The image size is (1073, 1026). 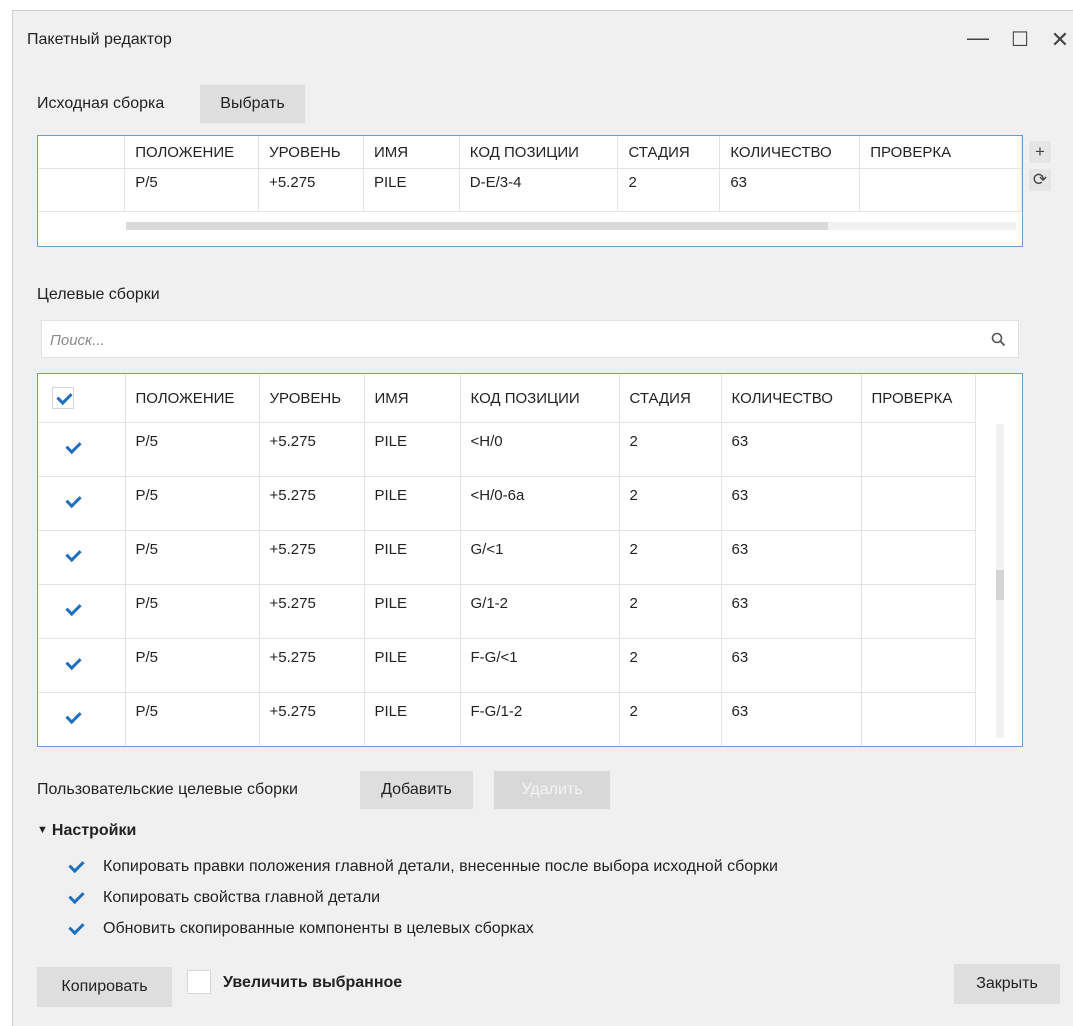 What do you see at coordinates (540, 611) in the screenshot?
I see `table-cell: G/1-2` at bounding box center [540, 611].